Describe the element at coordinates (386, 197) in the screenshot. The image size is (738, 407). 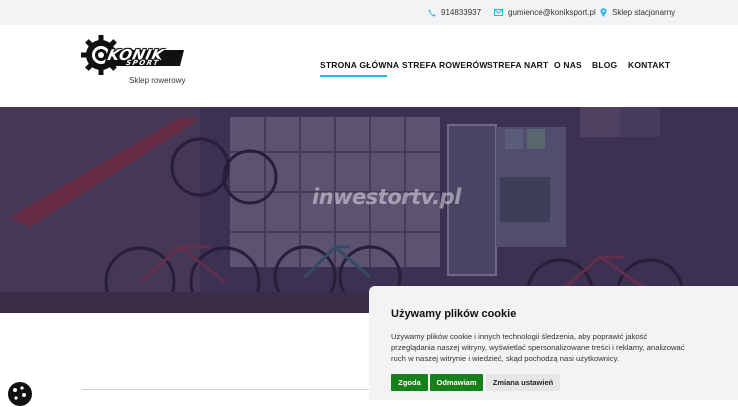
I see `image-watermark: inwestortv.pl` at that location.